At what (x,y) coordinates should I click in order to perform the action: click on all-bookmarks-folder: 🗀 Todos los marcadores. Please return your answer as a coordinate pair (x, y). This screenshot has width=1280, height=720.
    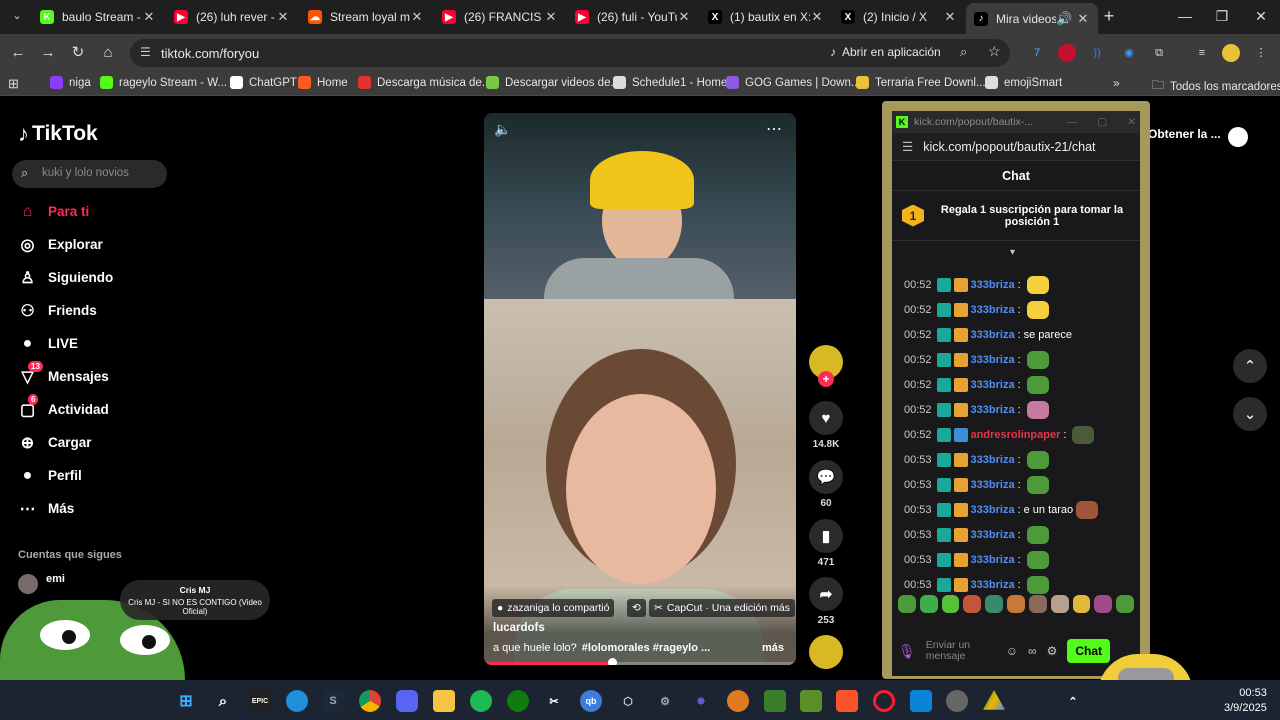
    Looking at the image, I should click on (1216, 86).